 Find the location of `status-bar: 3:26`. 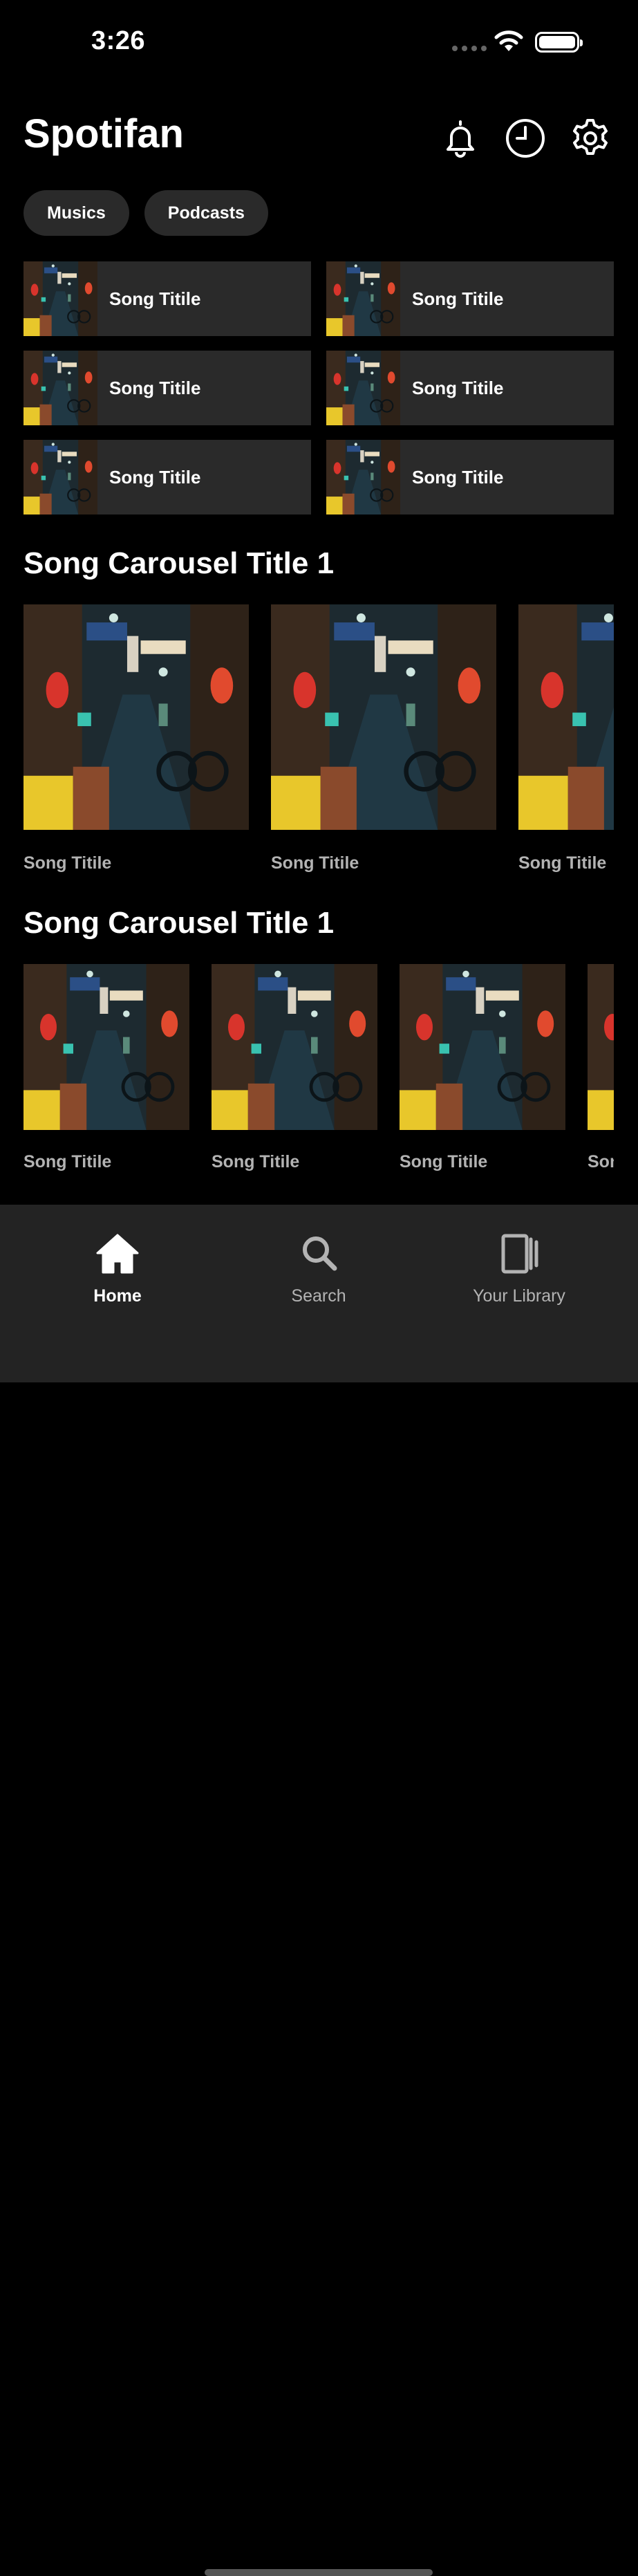

status-bar: 3:26 is located at coordinates (319, 41).